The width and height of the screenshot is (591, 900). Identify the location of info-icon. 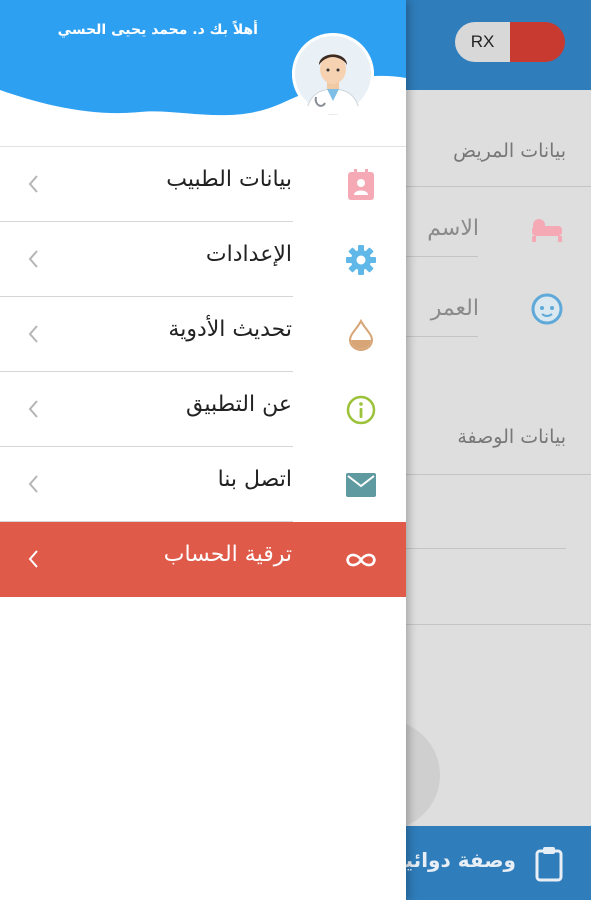
(361, 410).